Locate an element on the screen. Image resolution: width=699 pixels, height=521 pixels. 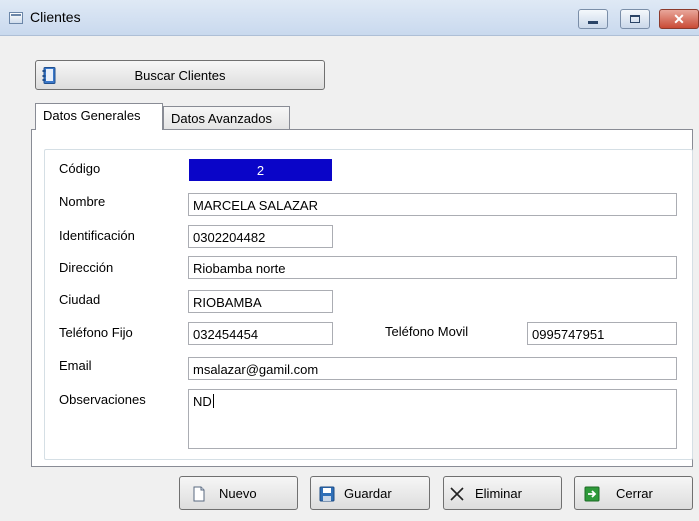
cerrar-button: Cerrar is located at coordinates (633, 493).